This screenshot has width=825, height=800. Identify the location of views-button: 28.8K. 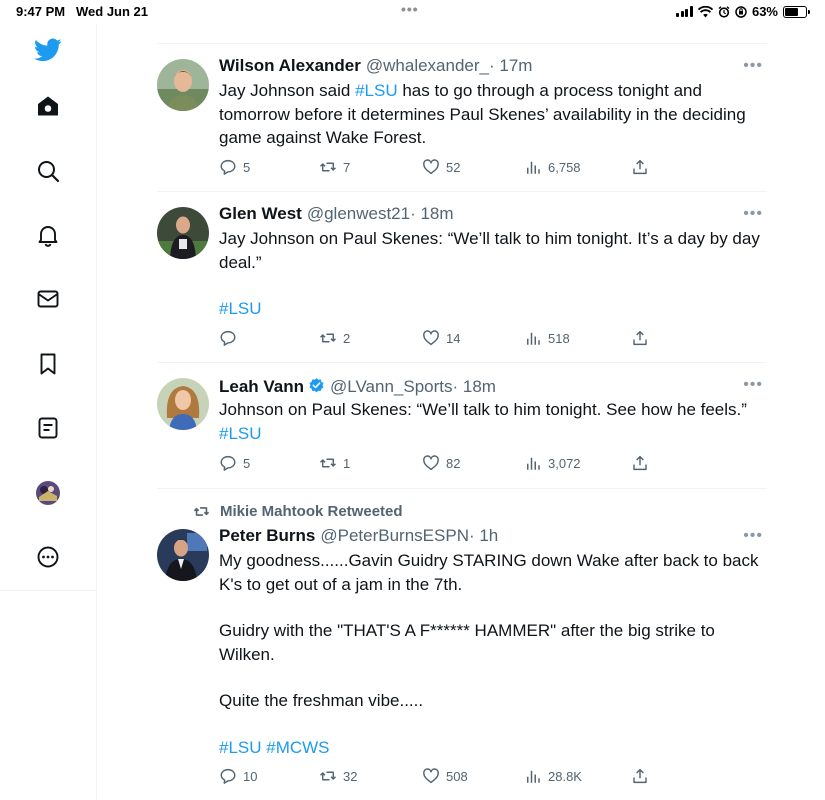
(553, 776).